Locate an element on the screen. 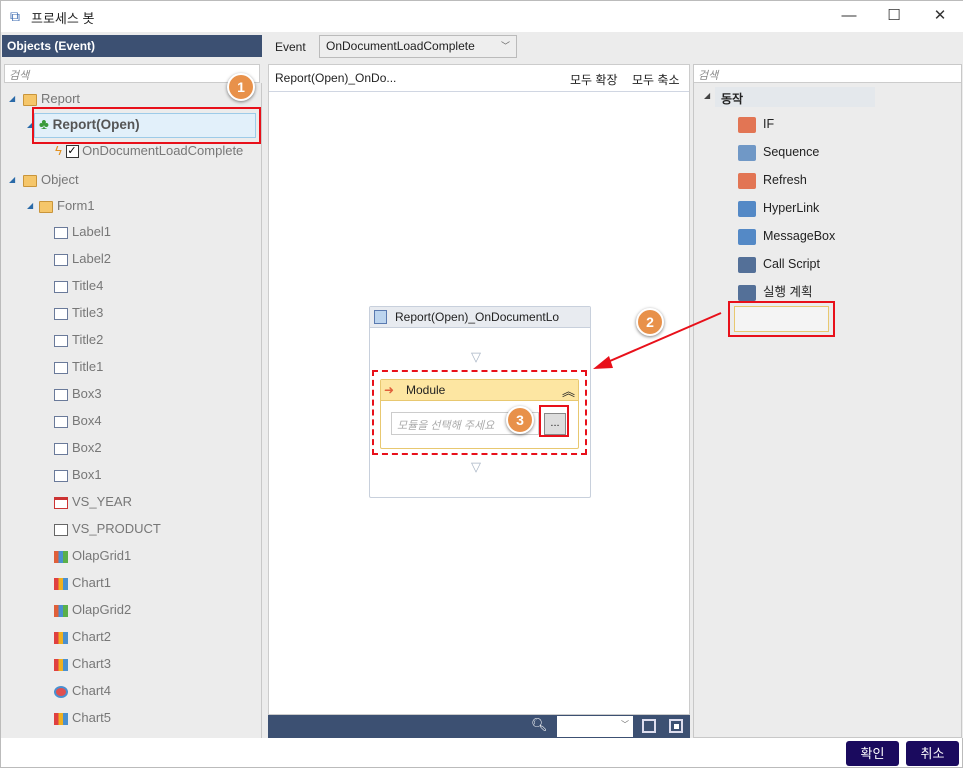 This screenshot has width=963, height=768. tree-node-title1: Title1 is located at coordinates (78, 367).